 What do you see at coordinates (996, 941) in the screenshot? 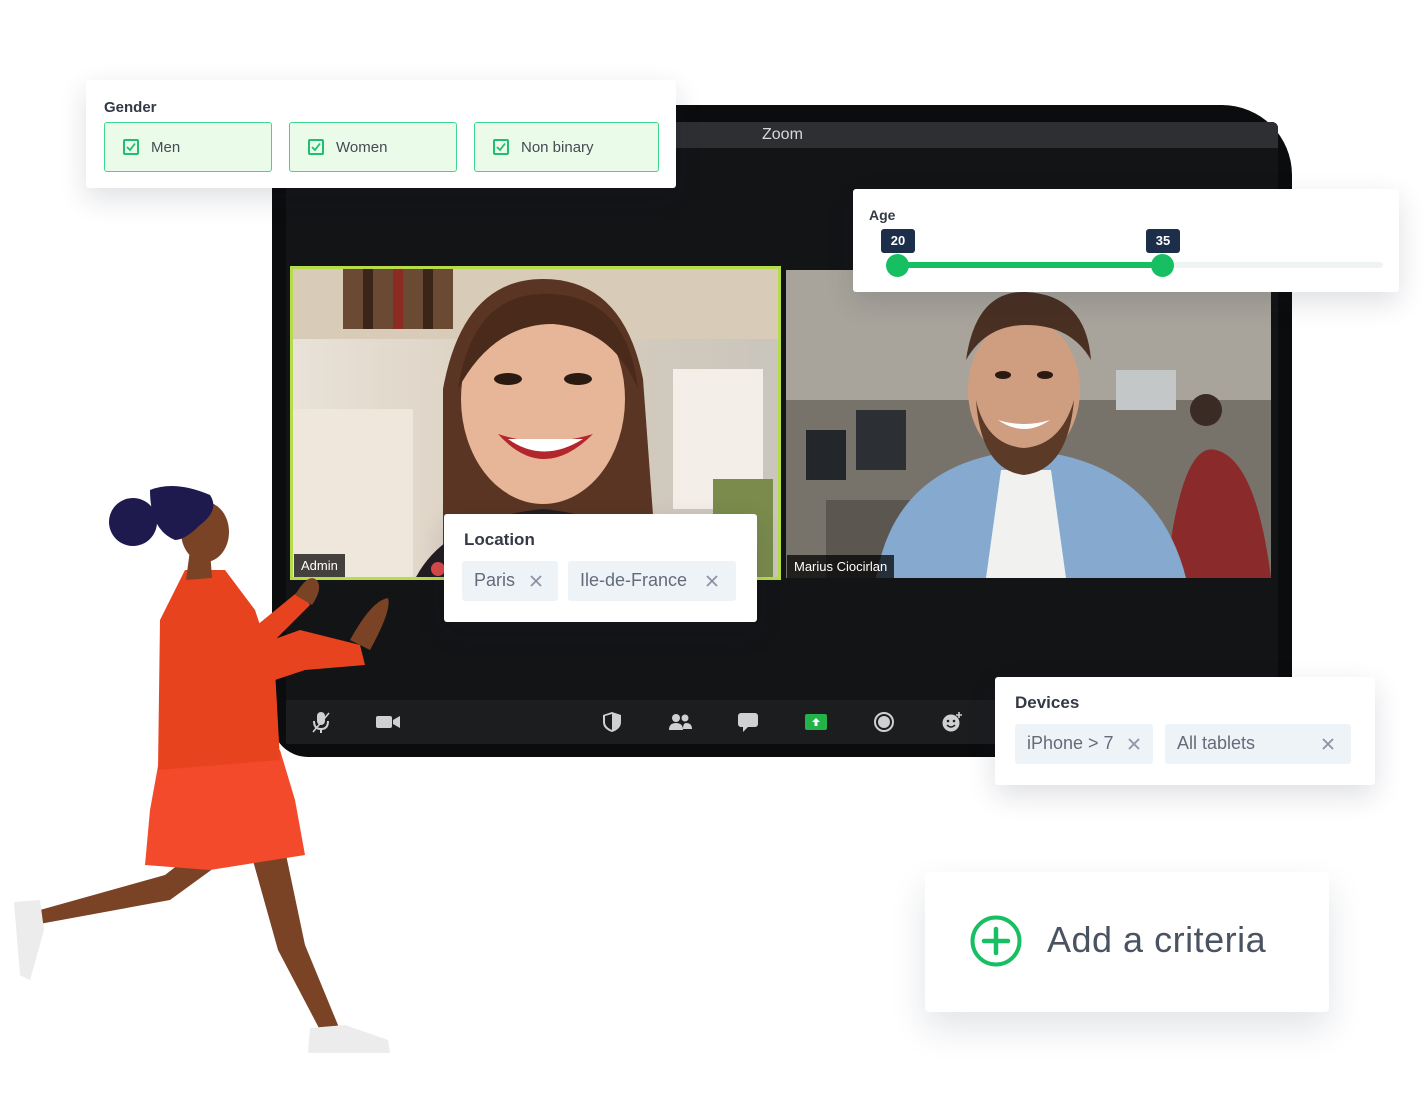
I see `plus-circle-icon` at bounding box center [996, 941].